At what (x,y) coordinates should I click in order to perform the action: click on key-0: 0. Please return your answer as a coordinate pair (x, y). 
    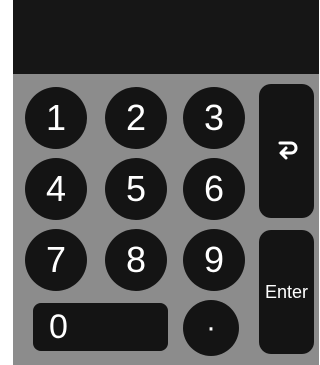
    Looking at the image, I should click on (100, 327).